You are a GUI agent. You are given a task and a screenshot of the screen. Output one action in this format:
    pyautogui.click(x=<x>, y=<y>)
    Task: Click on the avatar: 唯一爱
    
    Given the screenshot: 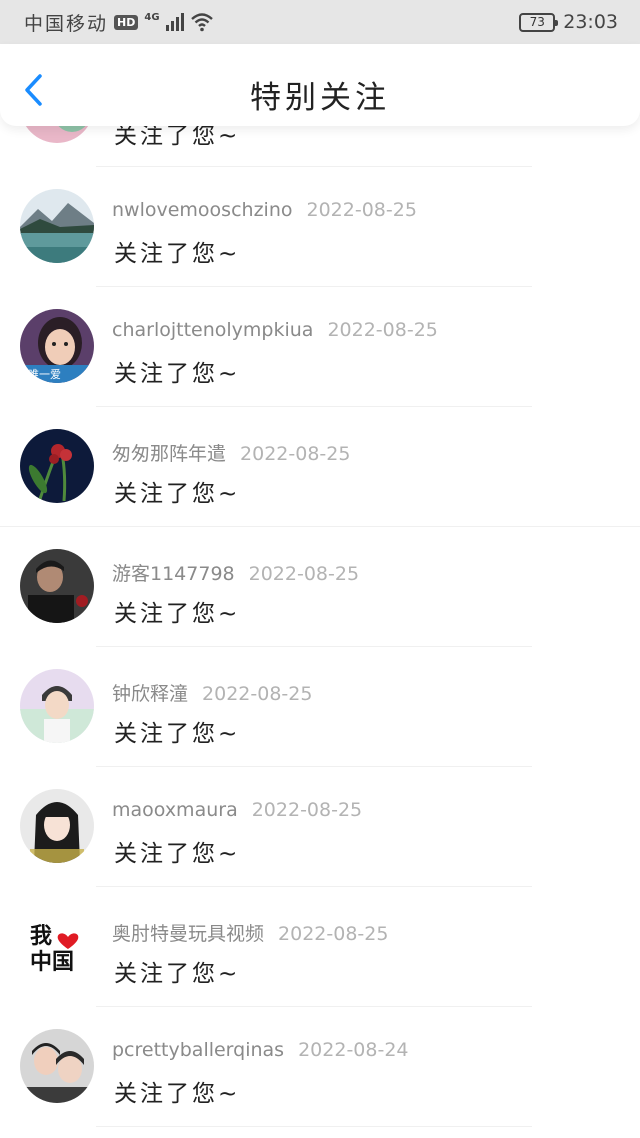 What is the action you would take?
    pyautogui.click(x=57, y=346)
    